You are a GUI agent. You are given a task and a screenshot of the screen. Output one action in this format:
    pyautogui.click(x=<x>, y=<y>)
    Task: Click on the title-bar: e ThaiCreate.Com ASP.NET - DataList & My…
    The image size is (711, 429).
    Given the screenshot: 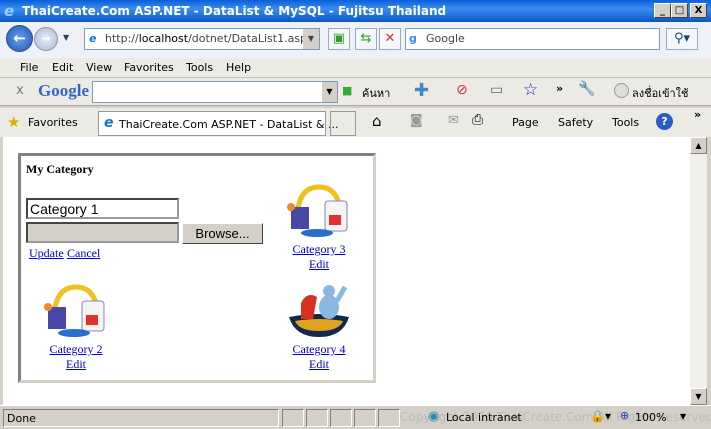 What is the action you would take?
    pyautogui.click(x=355, y=11)
    